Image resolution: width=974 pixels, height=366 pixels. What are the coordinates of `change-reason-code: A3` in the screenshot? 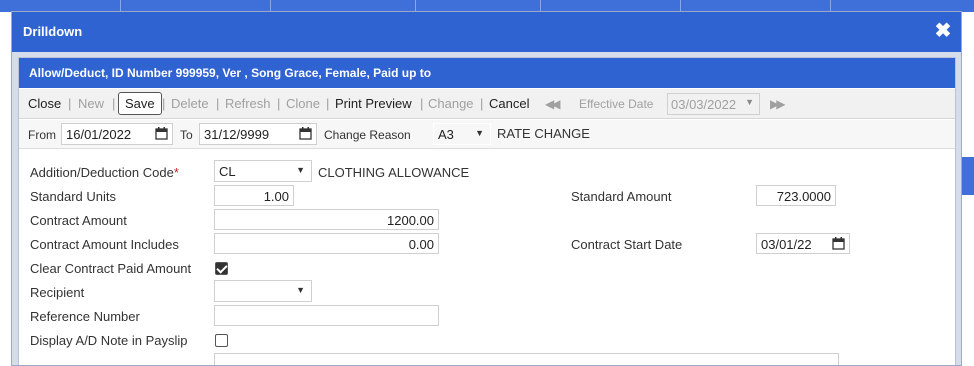 It's located at (446, 134).